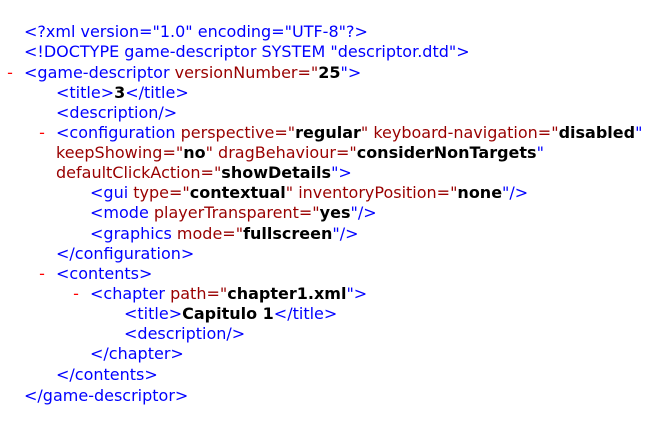 The width and height of the screenshot is (669, 431). What do you see at coordinates (234, 212) in the screenshot?
I see `attr-playerTransparent: playerTransparent="` at bounding box center [234, 212].